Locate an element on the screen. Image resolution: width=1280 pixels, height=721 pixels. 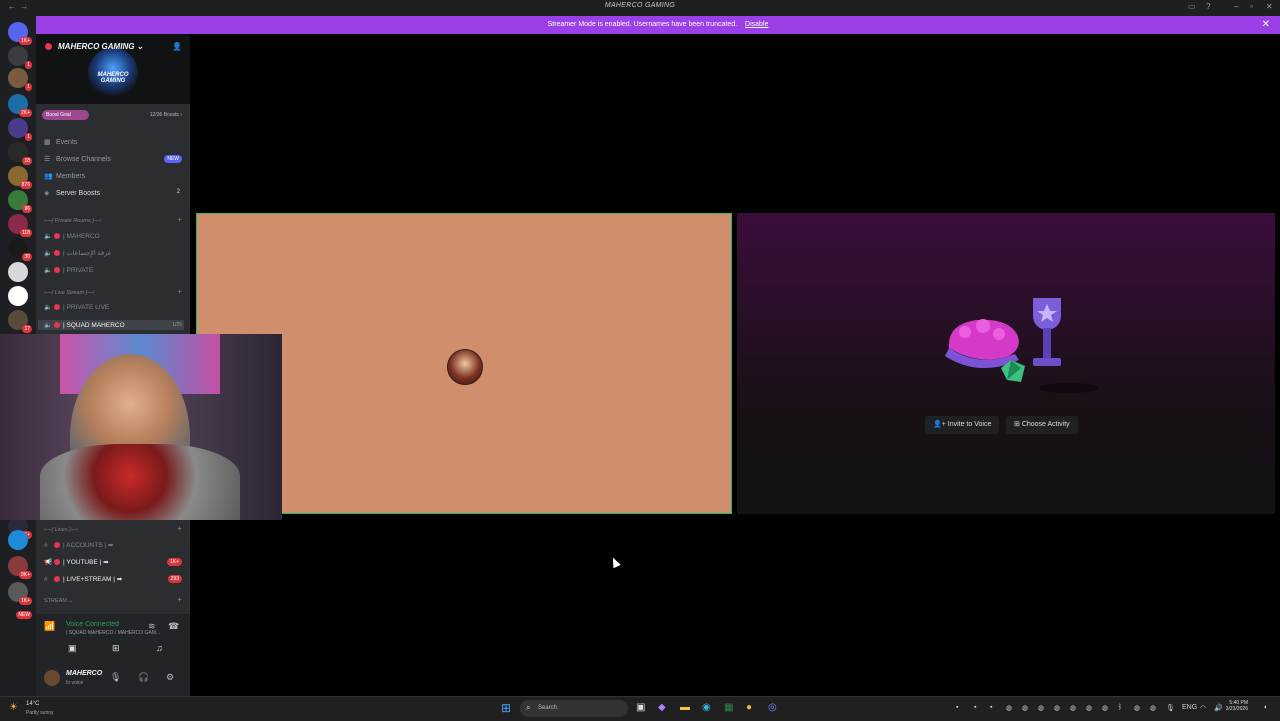
window-titlebar: ← → MAHERCO GAMING ▭ ? – ▫ ✕ is located at coordinates (640, 8).